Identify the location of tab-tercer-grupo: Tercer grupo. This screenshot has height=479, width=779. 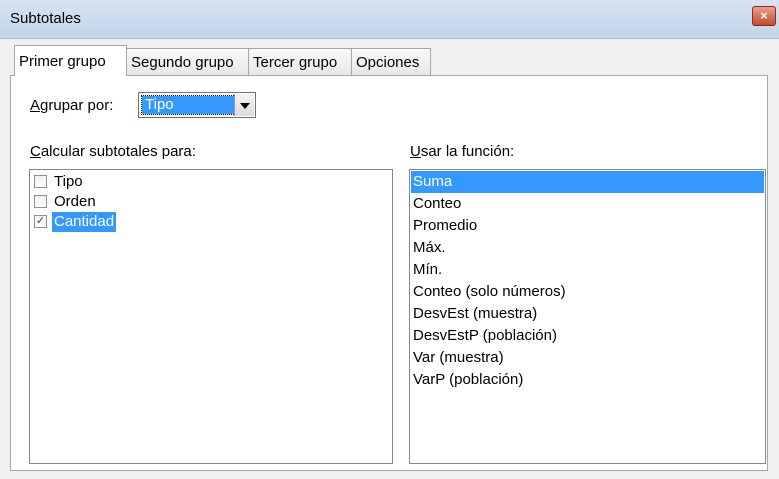
(300, 61).